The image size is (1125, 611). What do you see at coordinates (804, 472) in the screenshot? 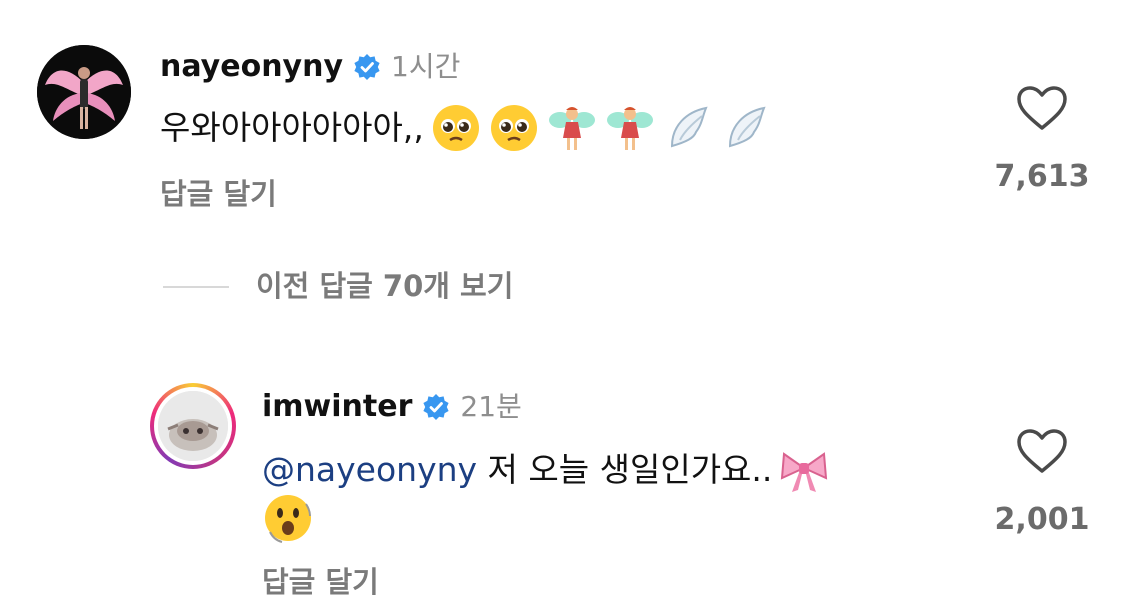
I see `ribbon-emoji-icon` at bounding box center [804, 472].